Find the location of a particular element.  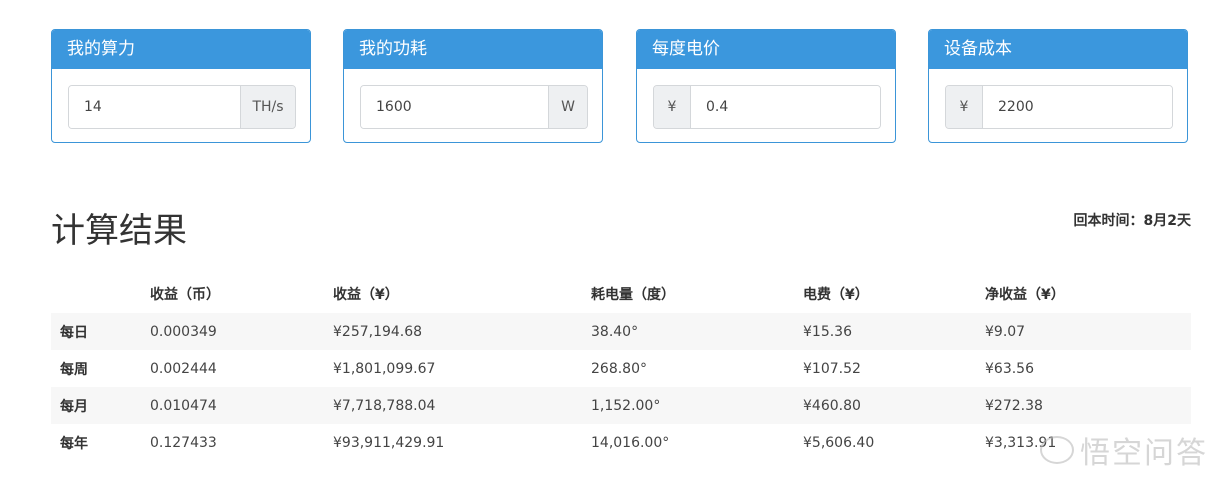

column-header-cny-income: 收益（¥） is located at coordinates (366, 295).